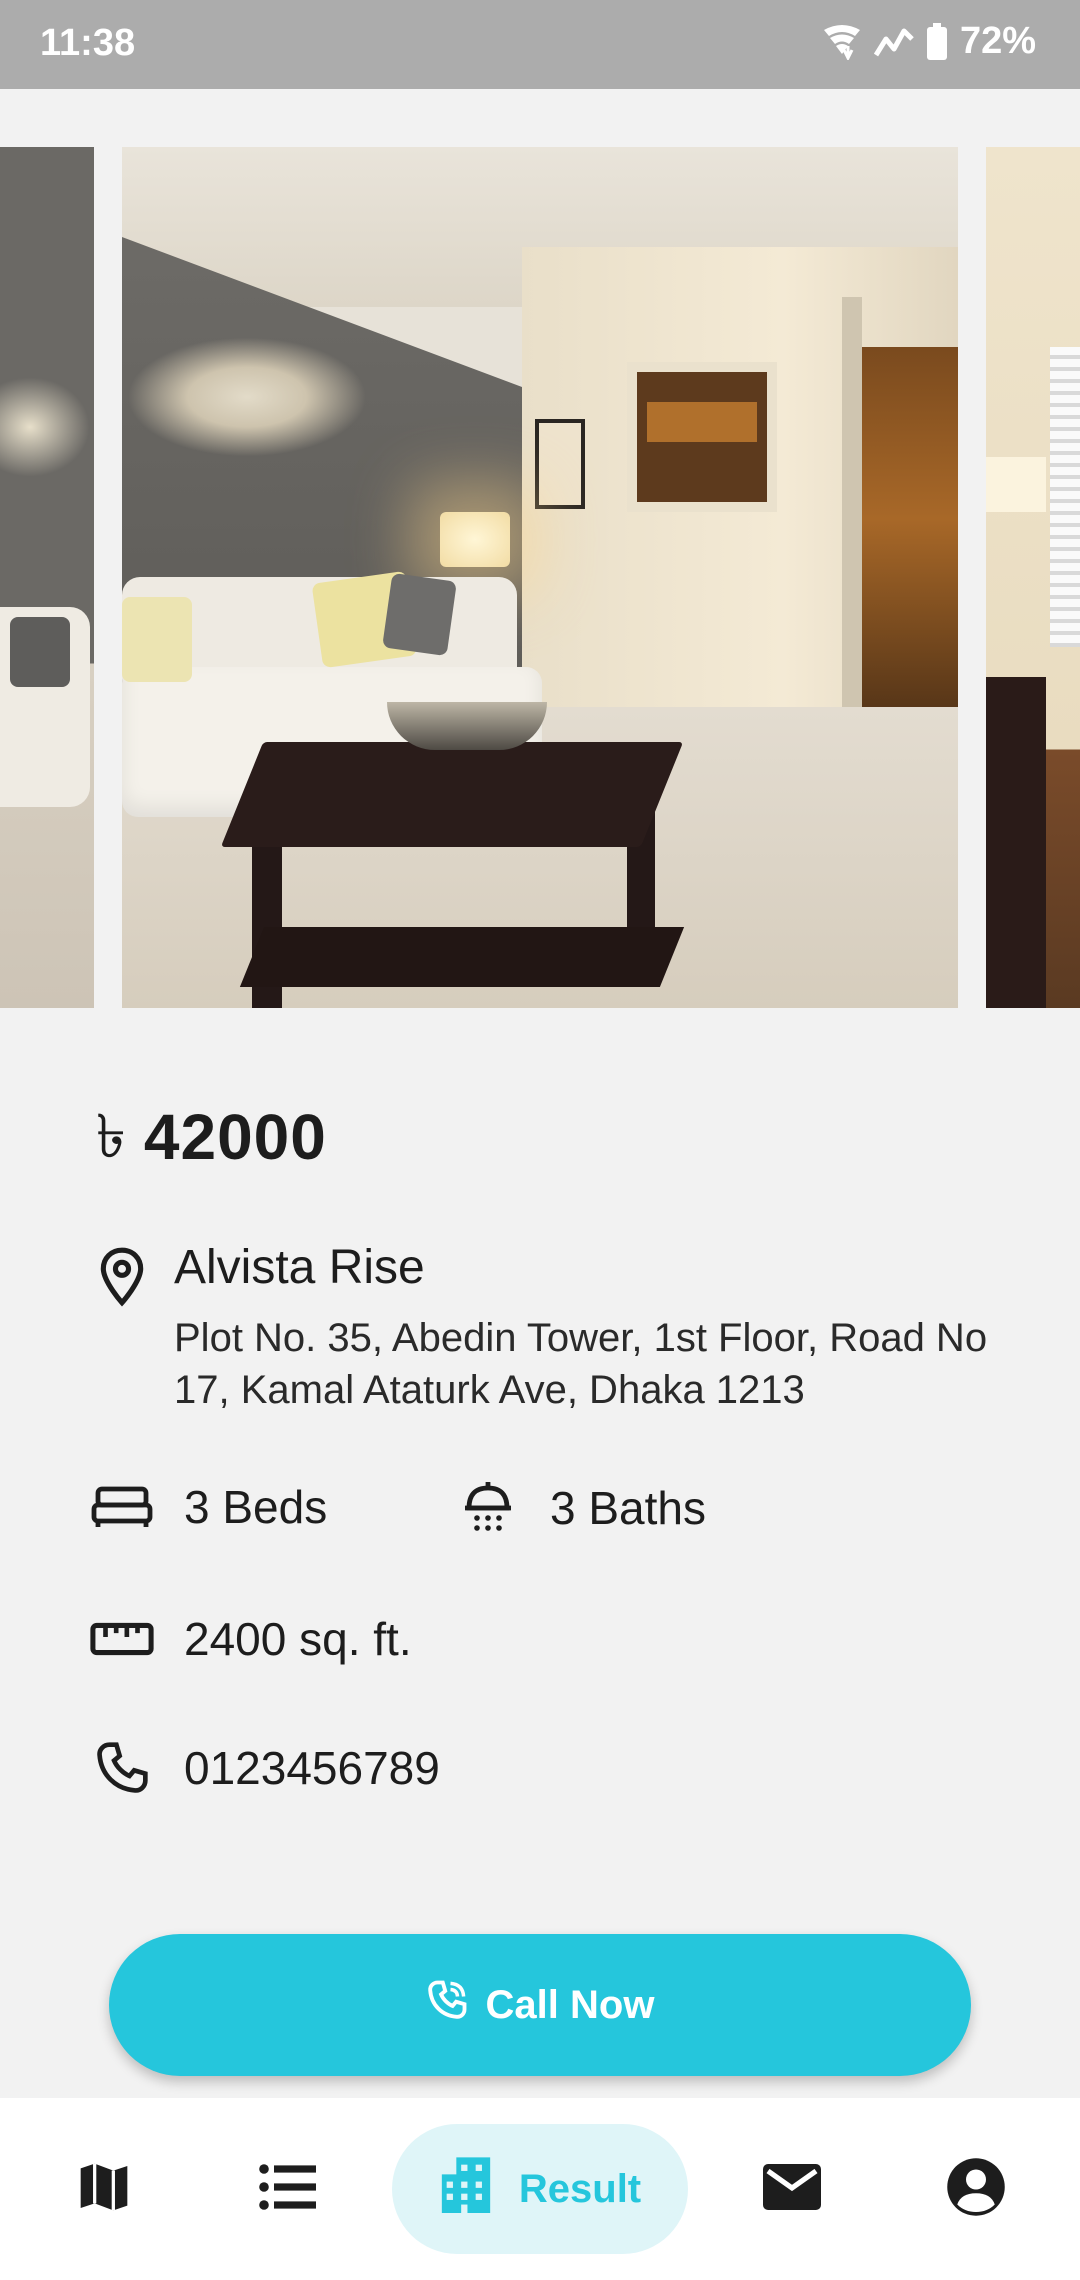 This screenshot has height=2280, width=1080. What do you see at coordinates (570, 2004) in the screenshot?
I see `call-now-label: Call Now` at bounding box center [570, 2004].